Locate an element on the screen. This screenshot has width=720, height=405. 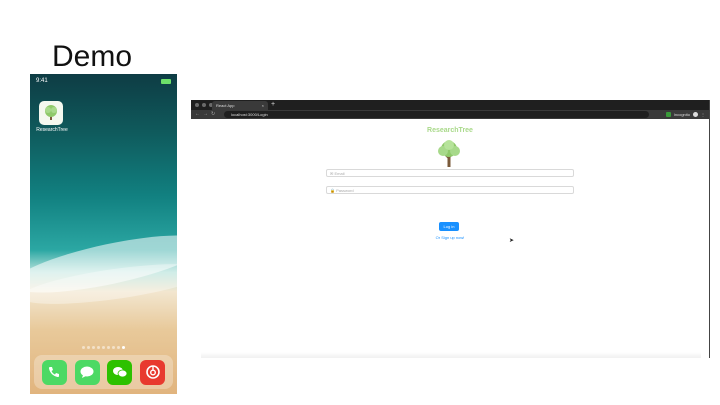
signup-link: Or Sign up now! is located at coordinates (450, 237).